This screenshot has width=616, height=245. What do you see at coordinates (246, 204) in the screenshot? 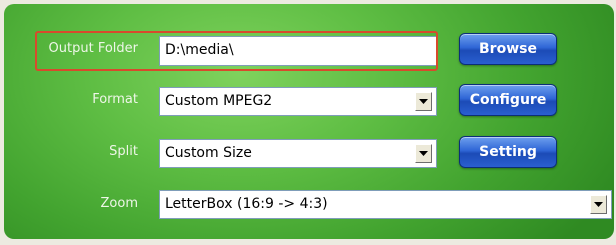
I see `zoom-select-value: LetterBox (16:9 -> 4:3)` at bounding box center [246, 204].